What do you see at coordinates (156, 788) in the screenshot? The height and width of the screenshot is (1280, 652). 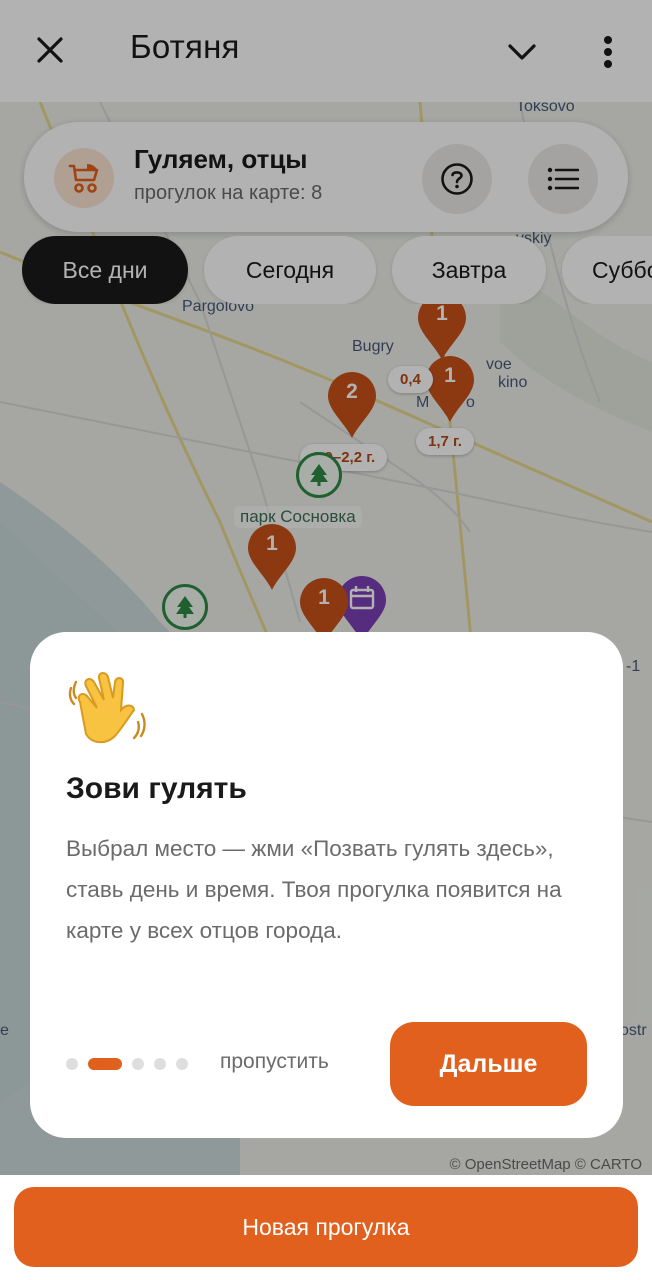 I see `dialog-title: Зови гулять` at bounding box center [156, 788].